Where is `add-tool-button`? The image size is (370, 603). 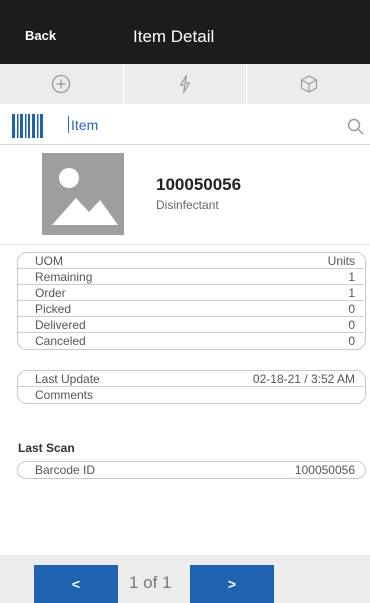
add-tool-button is located at coordinates (62, 84).